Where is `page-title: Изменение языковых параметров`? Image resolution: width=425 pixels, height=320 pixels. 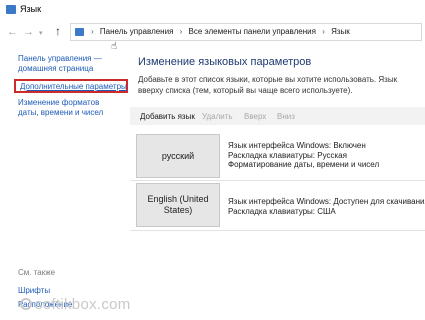 page-title: Изменение языковых параметров is located at coordinates (225, 62).